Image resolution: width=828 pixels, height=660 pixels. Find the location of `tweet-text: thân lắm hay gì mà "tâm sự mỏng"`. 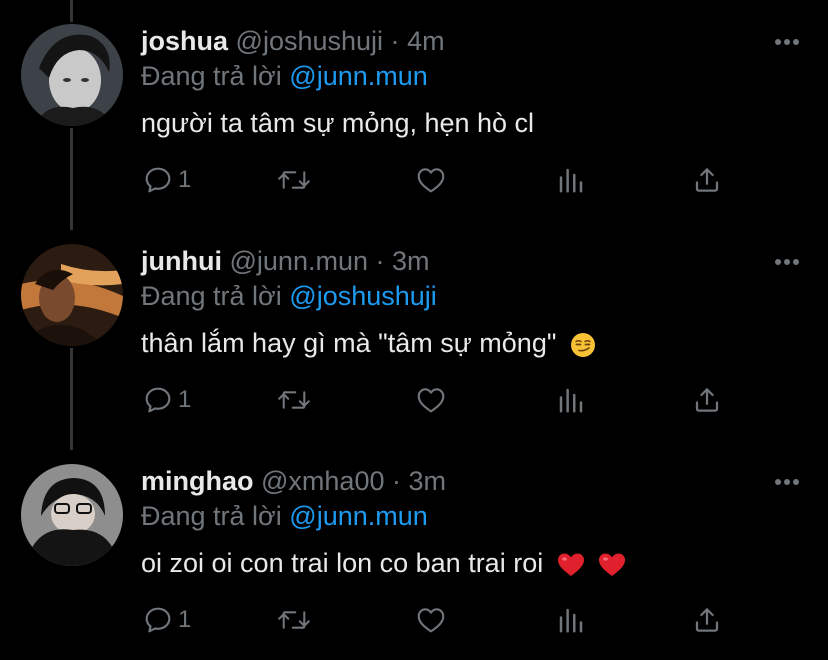

tweet-text: thân lắm hay gì mà "tâm sự mỏng" is located at coordinates (368, 343).